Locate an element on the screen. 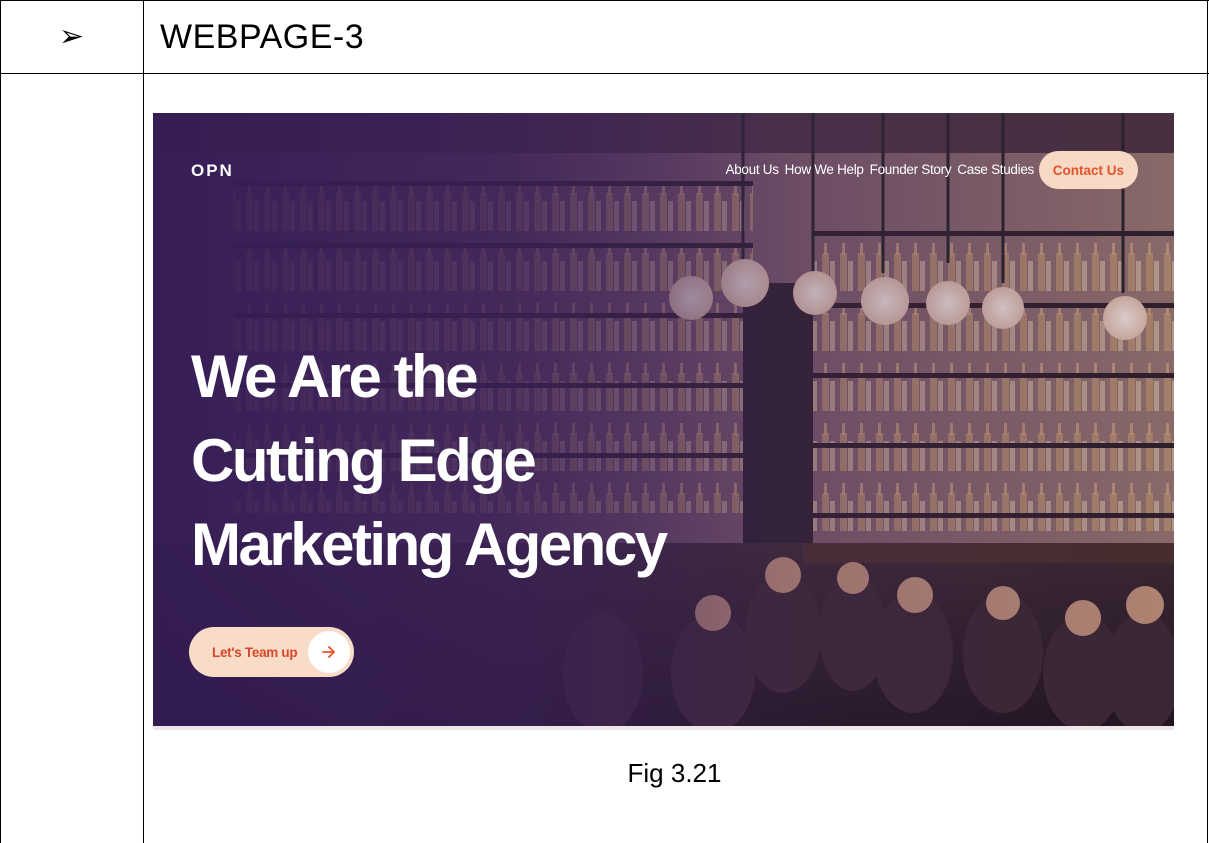 This screenshot has width=1209, height=843. hero-title-line-1: We Are the is located at coordinates (335, 376).